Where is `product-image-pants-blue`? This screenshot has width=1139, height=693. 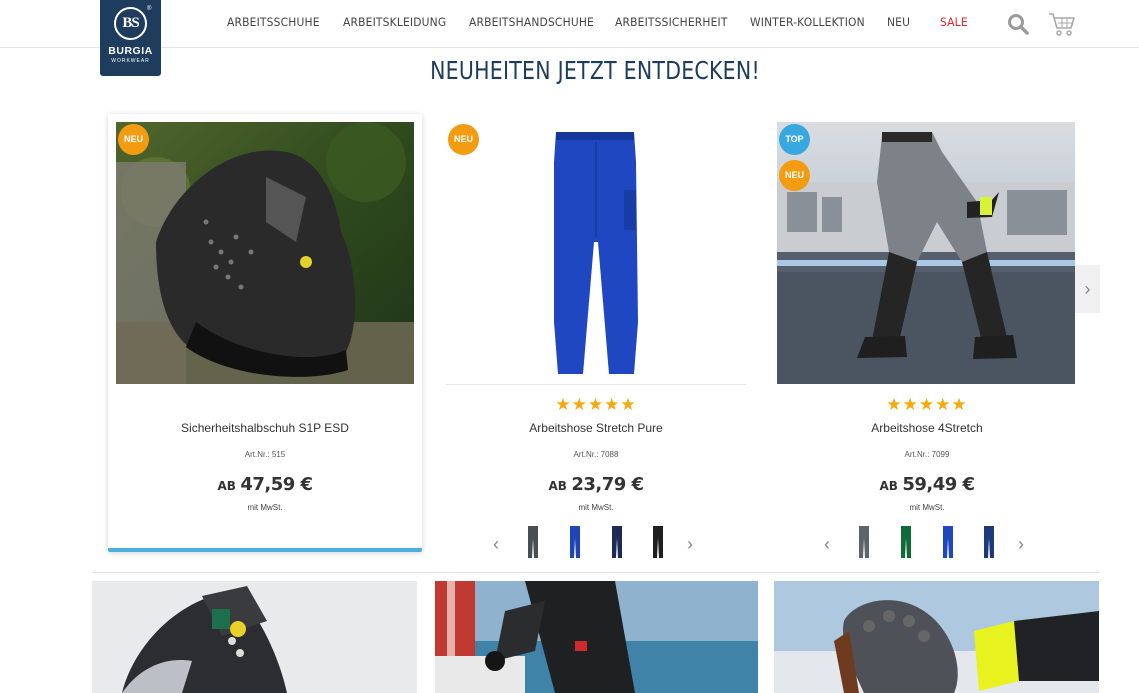
product-image-pants-blue is located at coordinates (595, 253).